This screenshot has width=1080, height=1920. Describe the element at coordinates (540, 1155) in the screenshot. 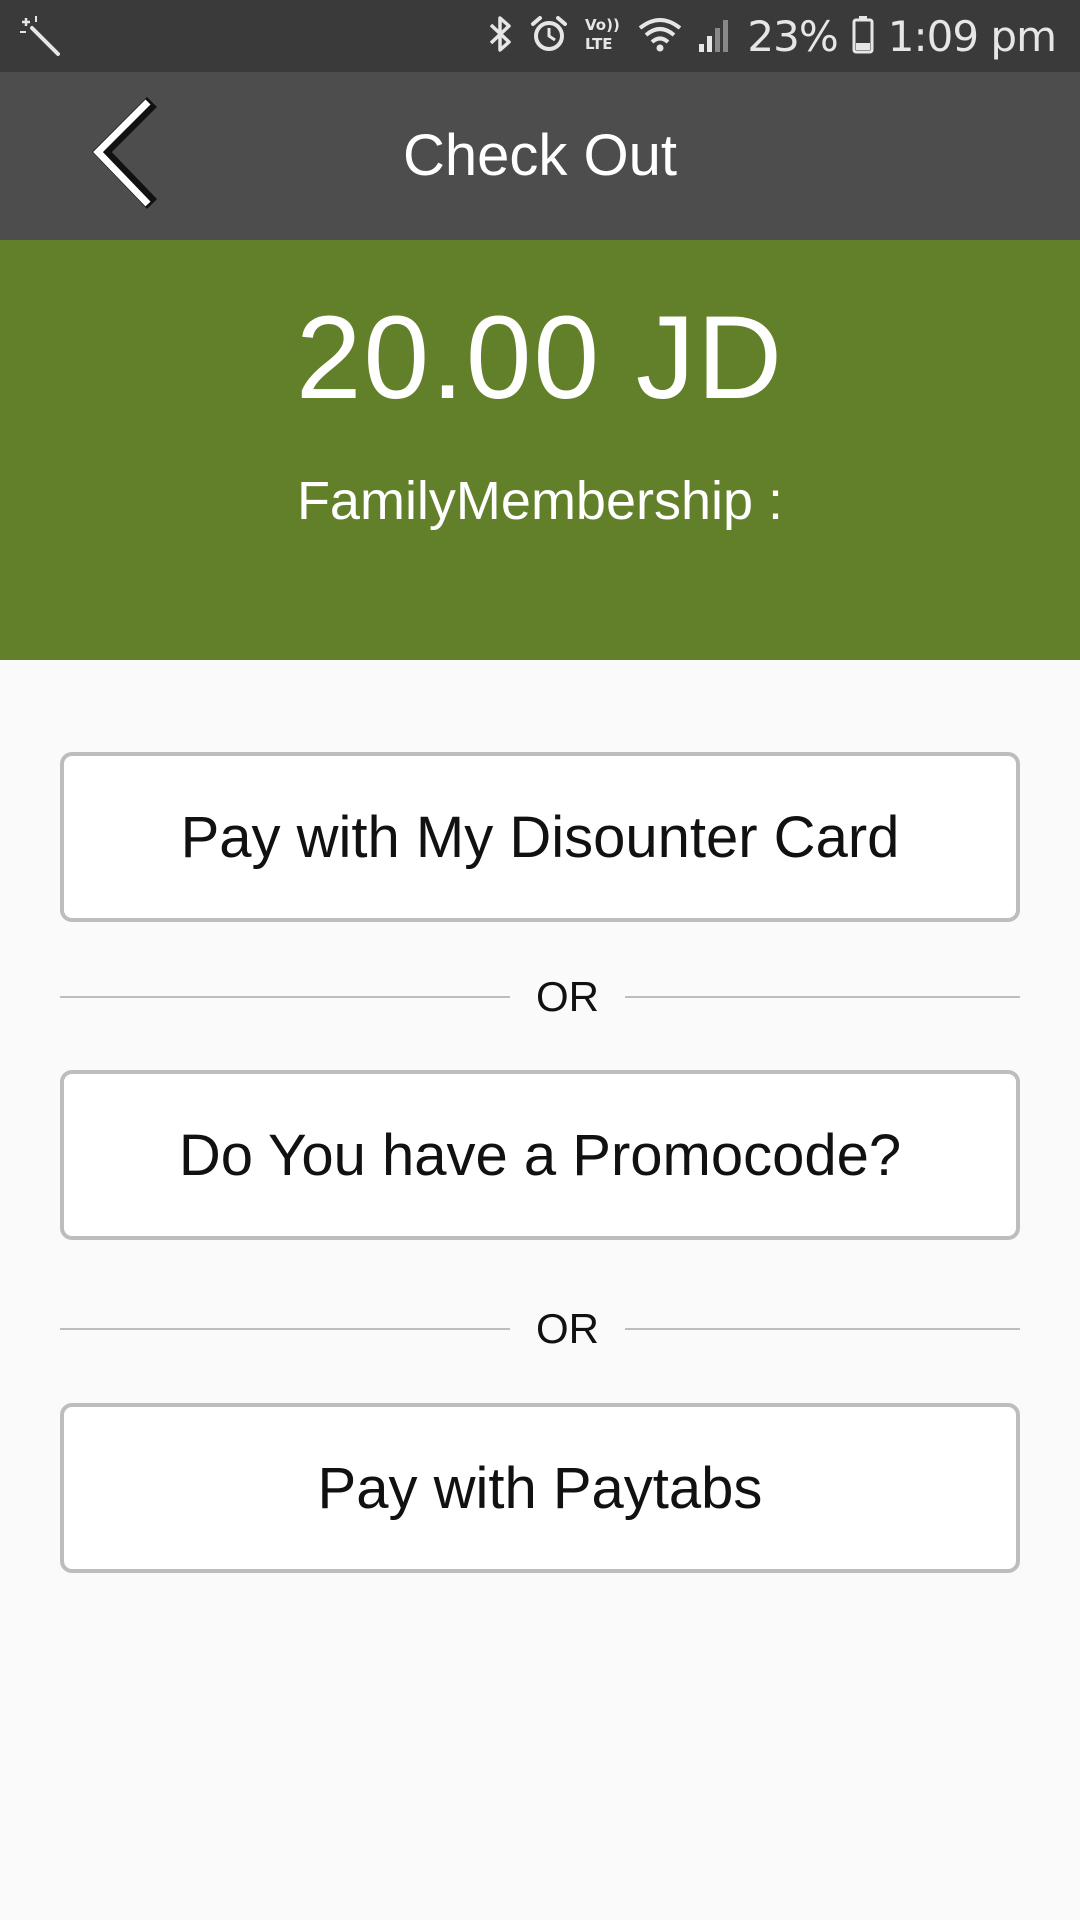

I see `promocode-button: Do You have a Promocode?` at that location.